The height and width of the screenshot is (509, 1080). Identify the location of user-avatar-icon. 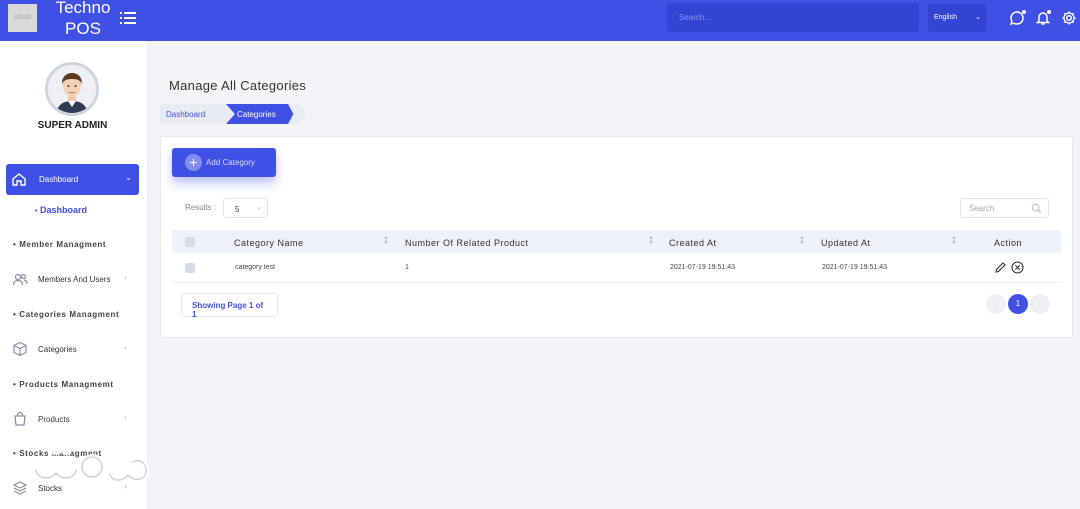
(72, 89).